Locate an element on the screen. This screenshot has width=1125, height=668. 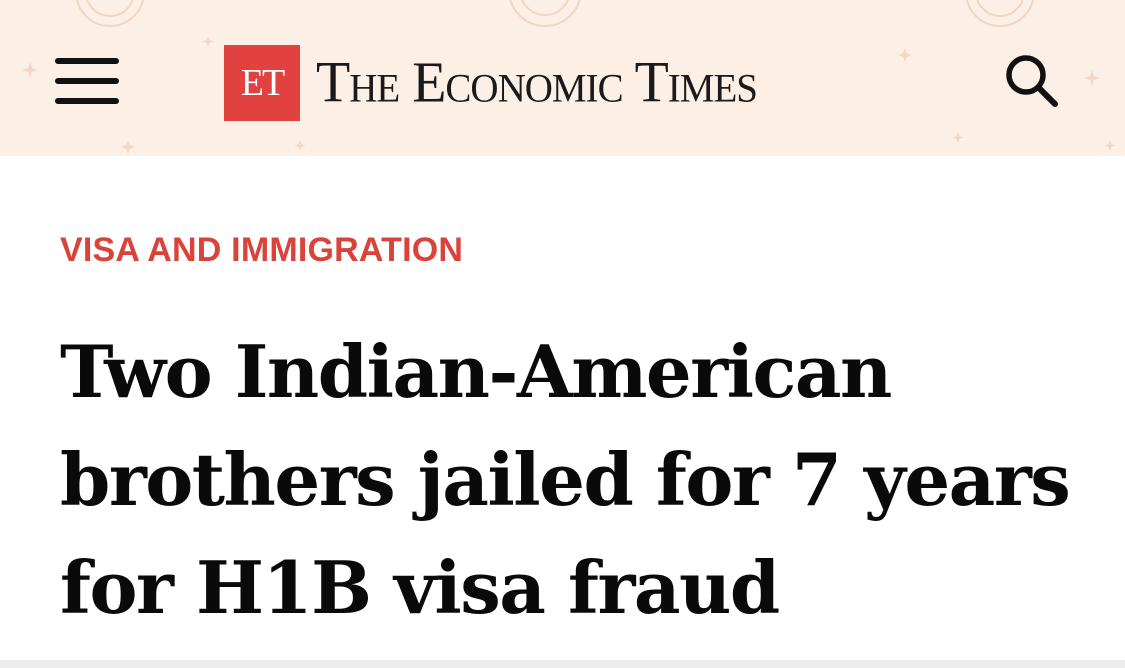
logo-badge: ET is located at coordinates (262, 83).